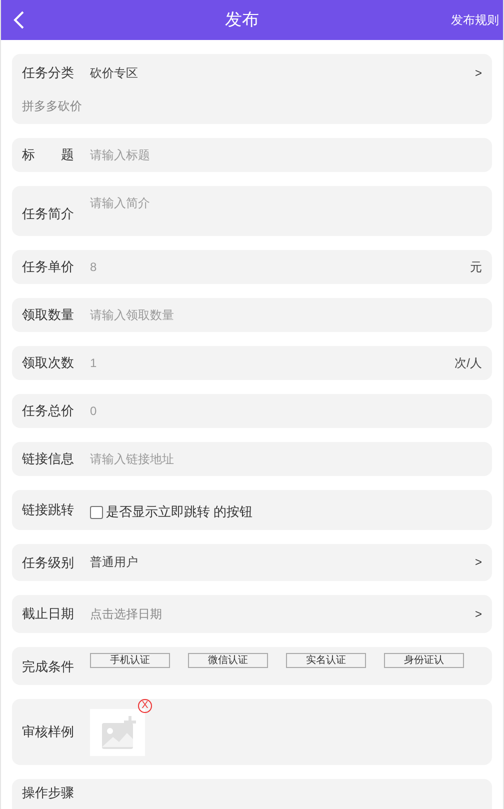  What do you see at coordinates (48, 667) in the screenshot?
I see `field-label: 完成条件` at bounding box center [48, 667].